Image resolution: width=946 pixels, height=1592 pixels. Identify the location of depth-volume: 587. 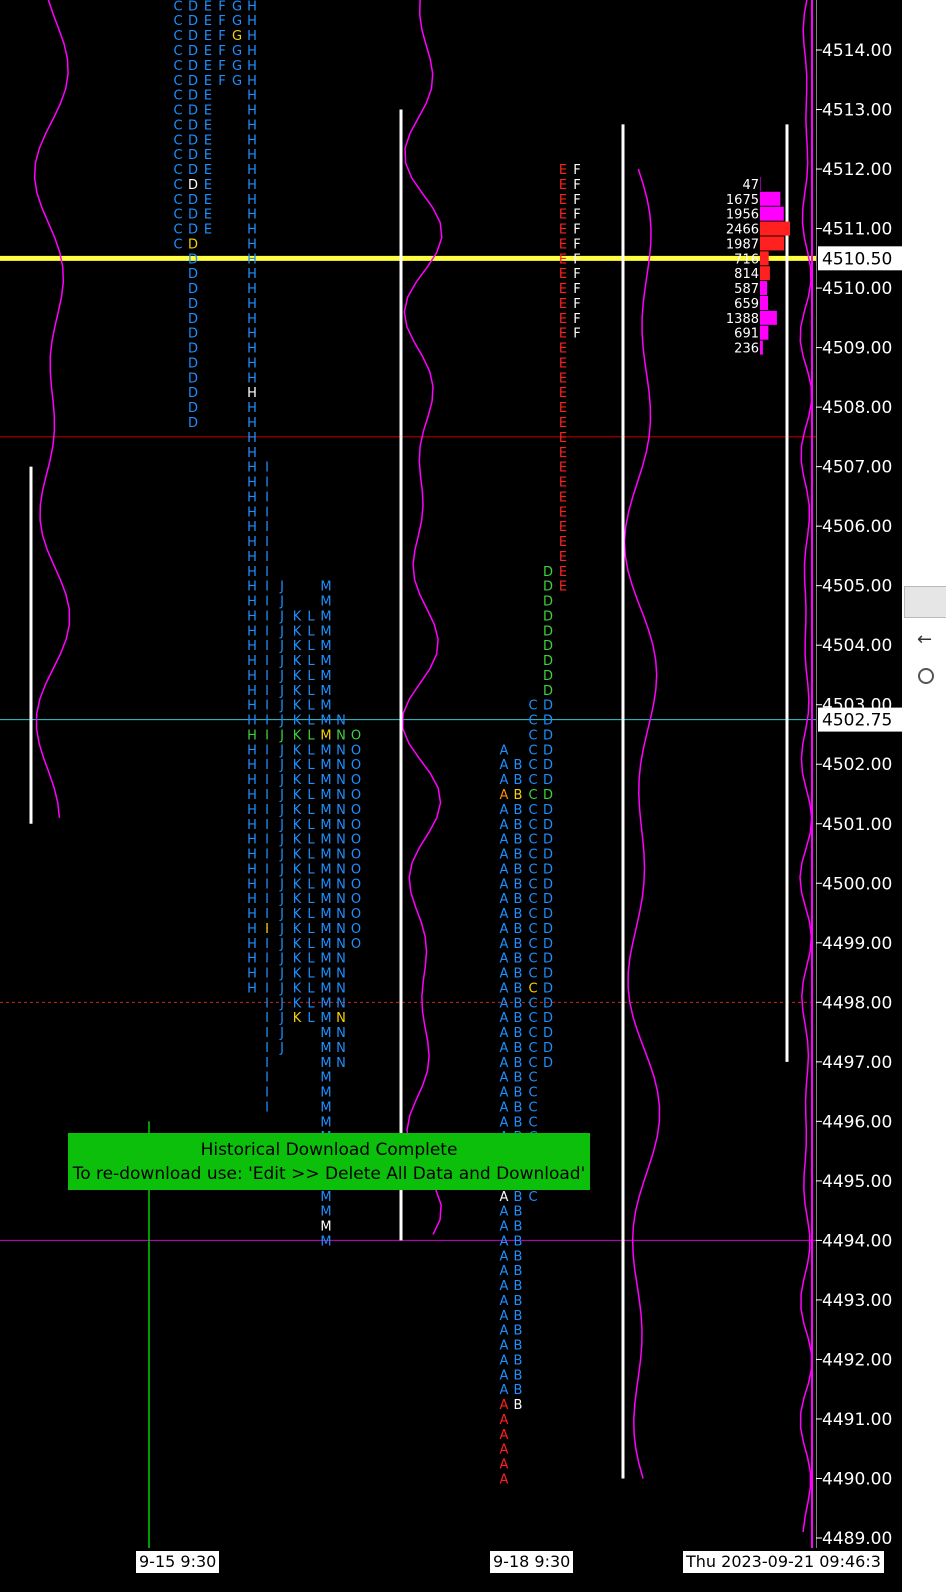
(746, 289).